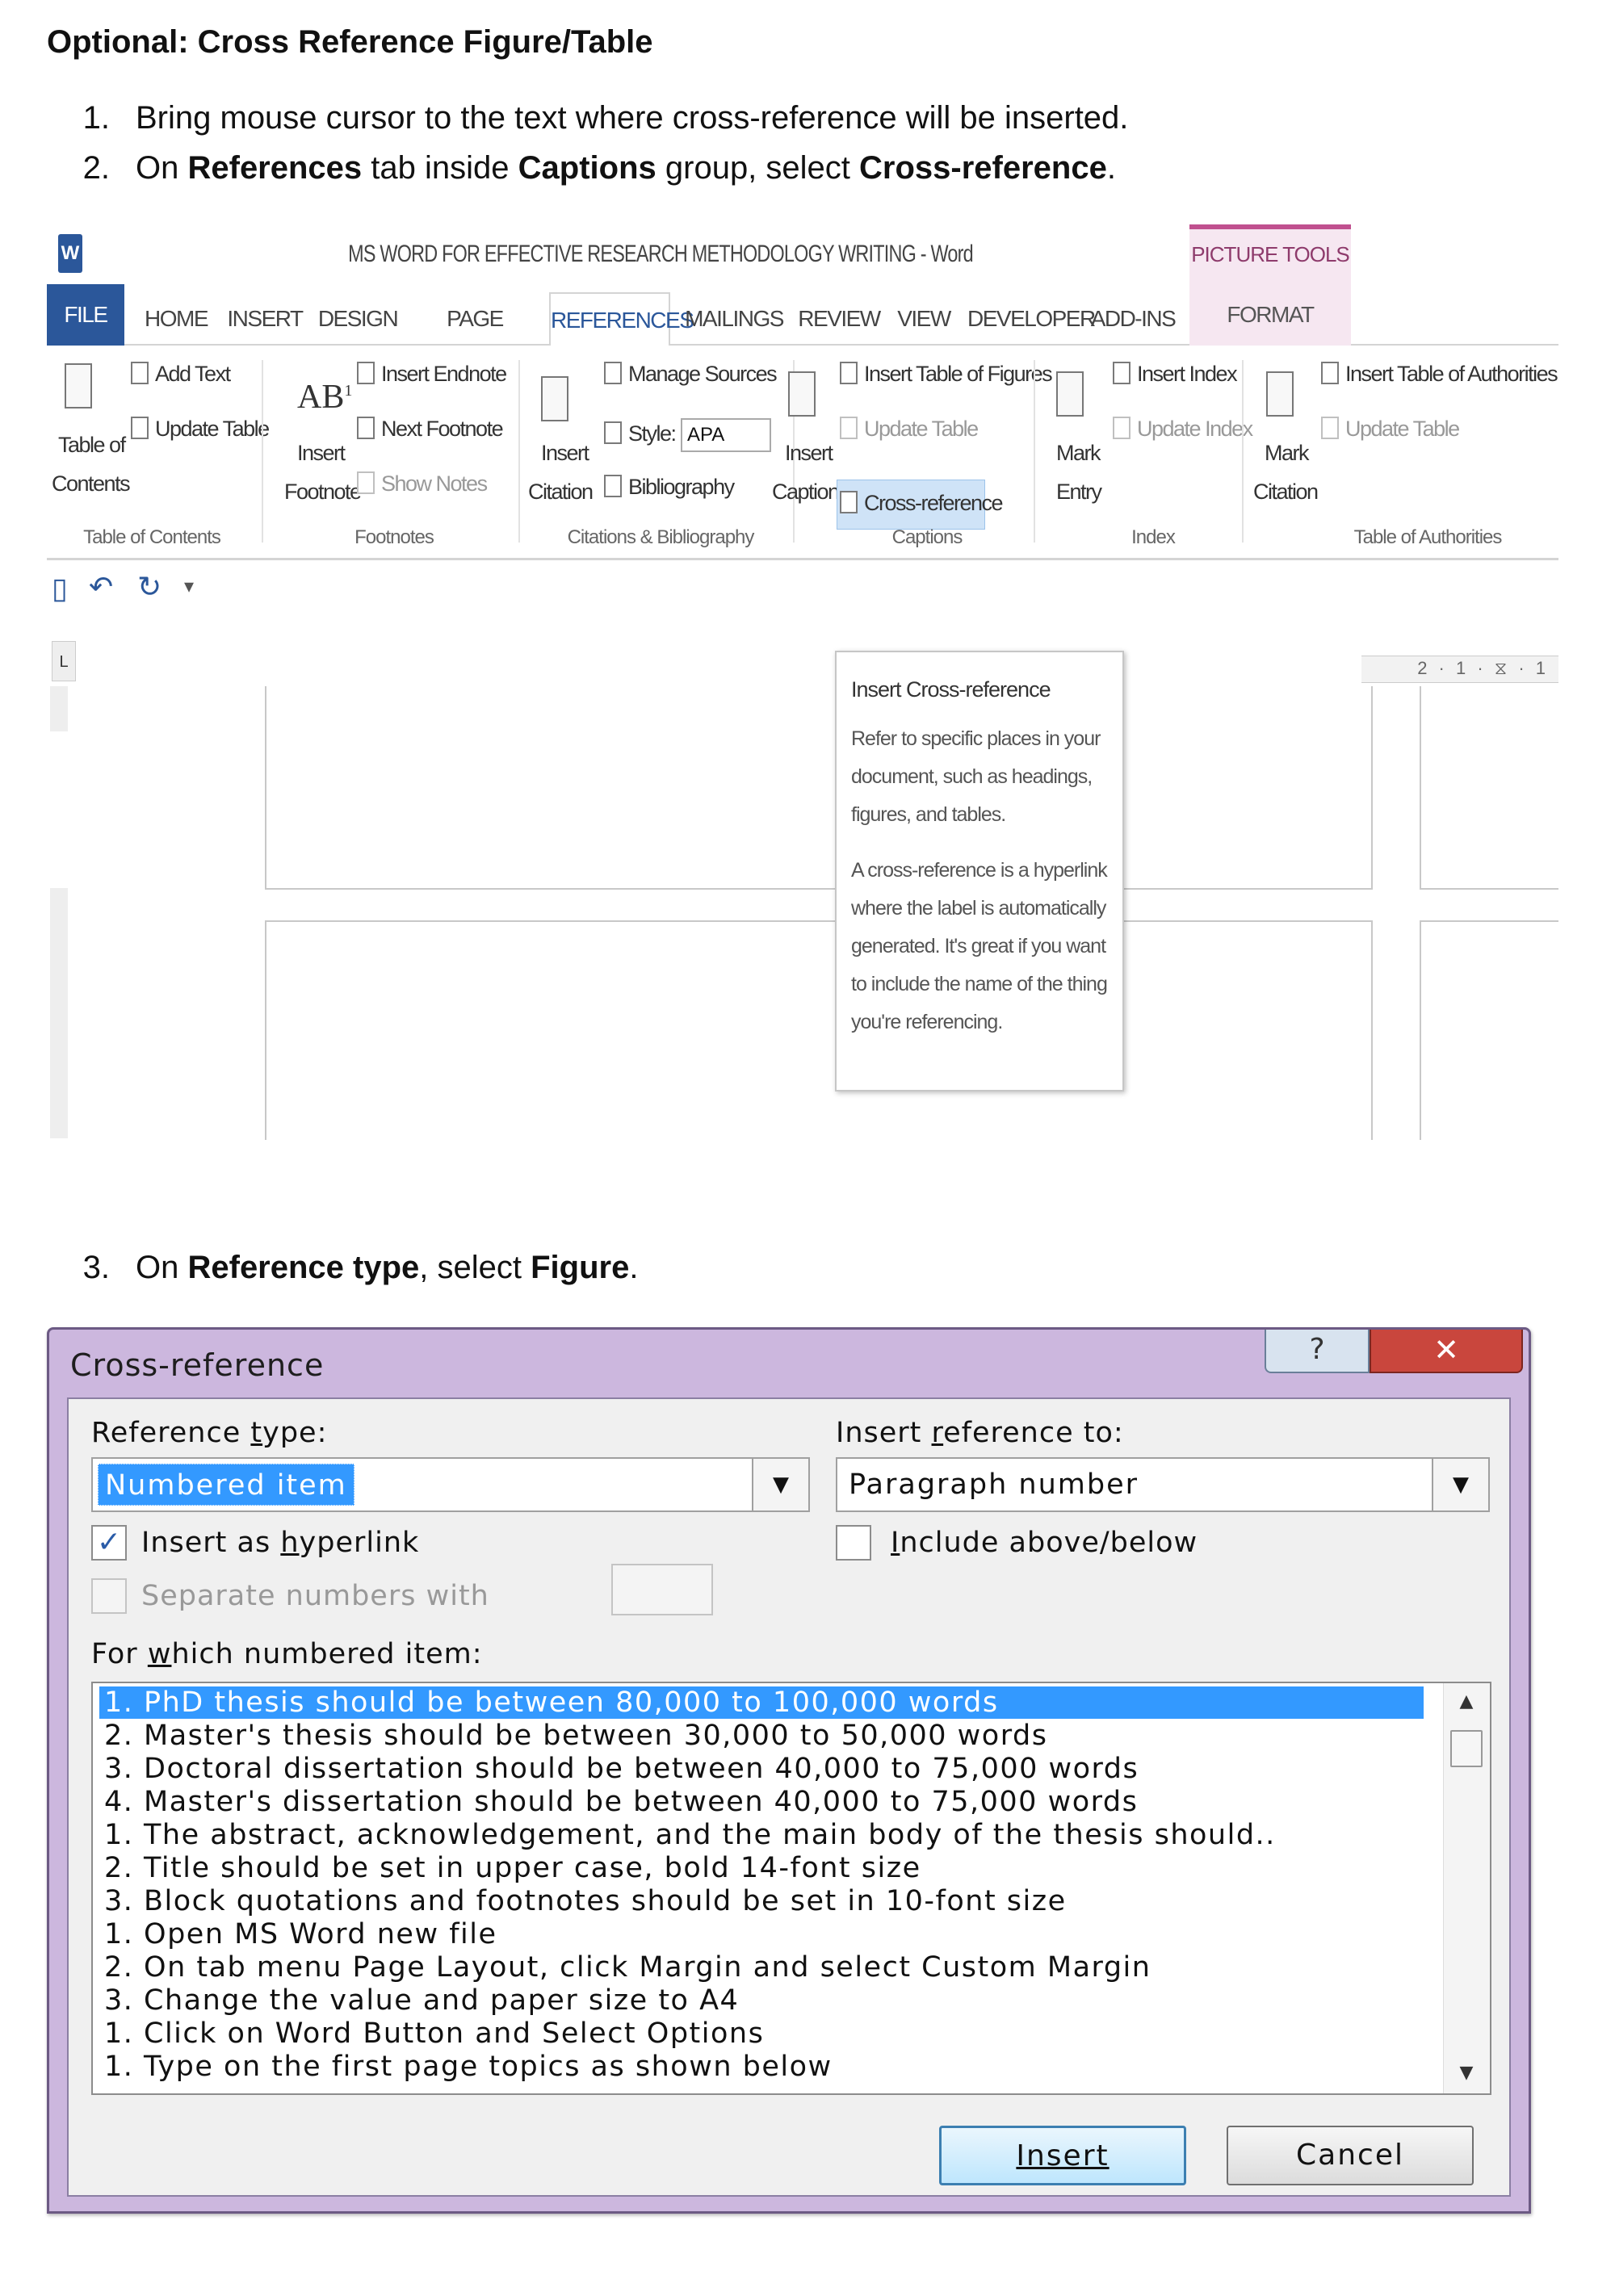 The width and height of the screenshot is (1615, 2296). Describe the element at coordinates (809, 453) in the screenshot. I see `insert-caption-label-1: Insert` at that location.